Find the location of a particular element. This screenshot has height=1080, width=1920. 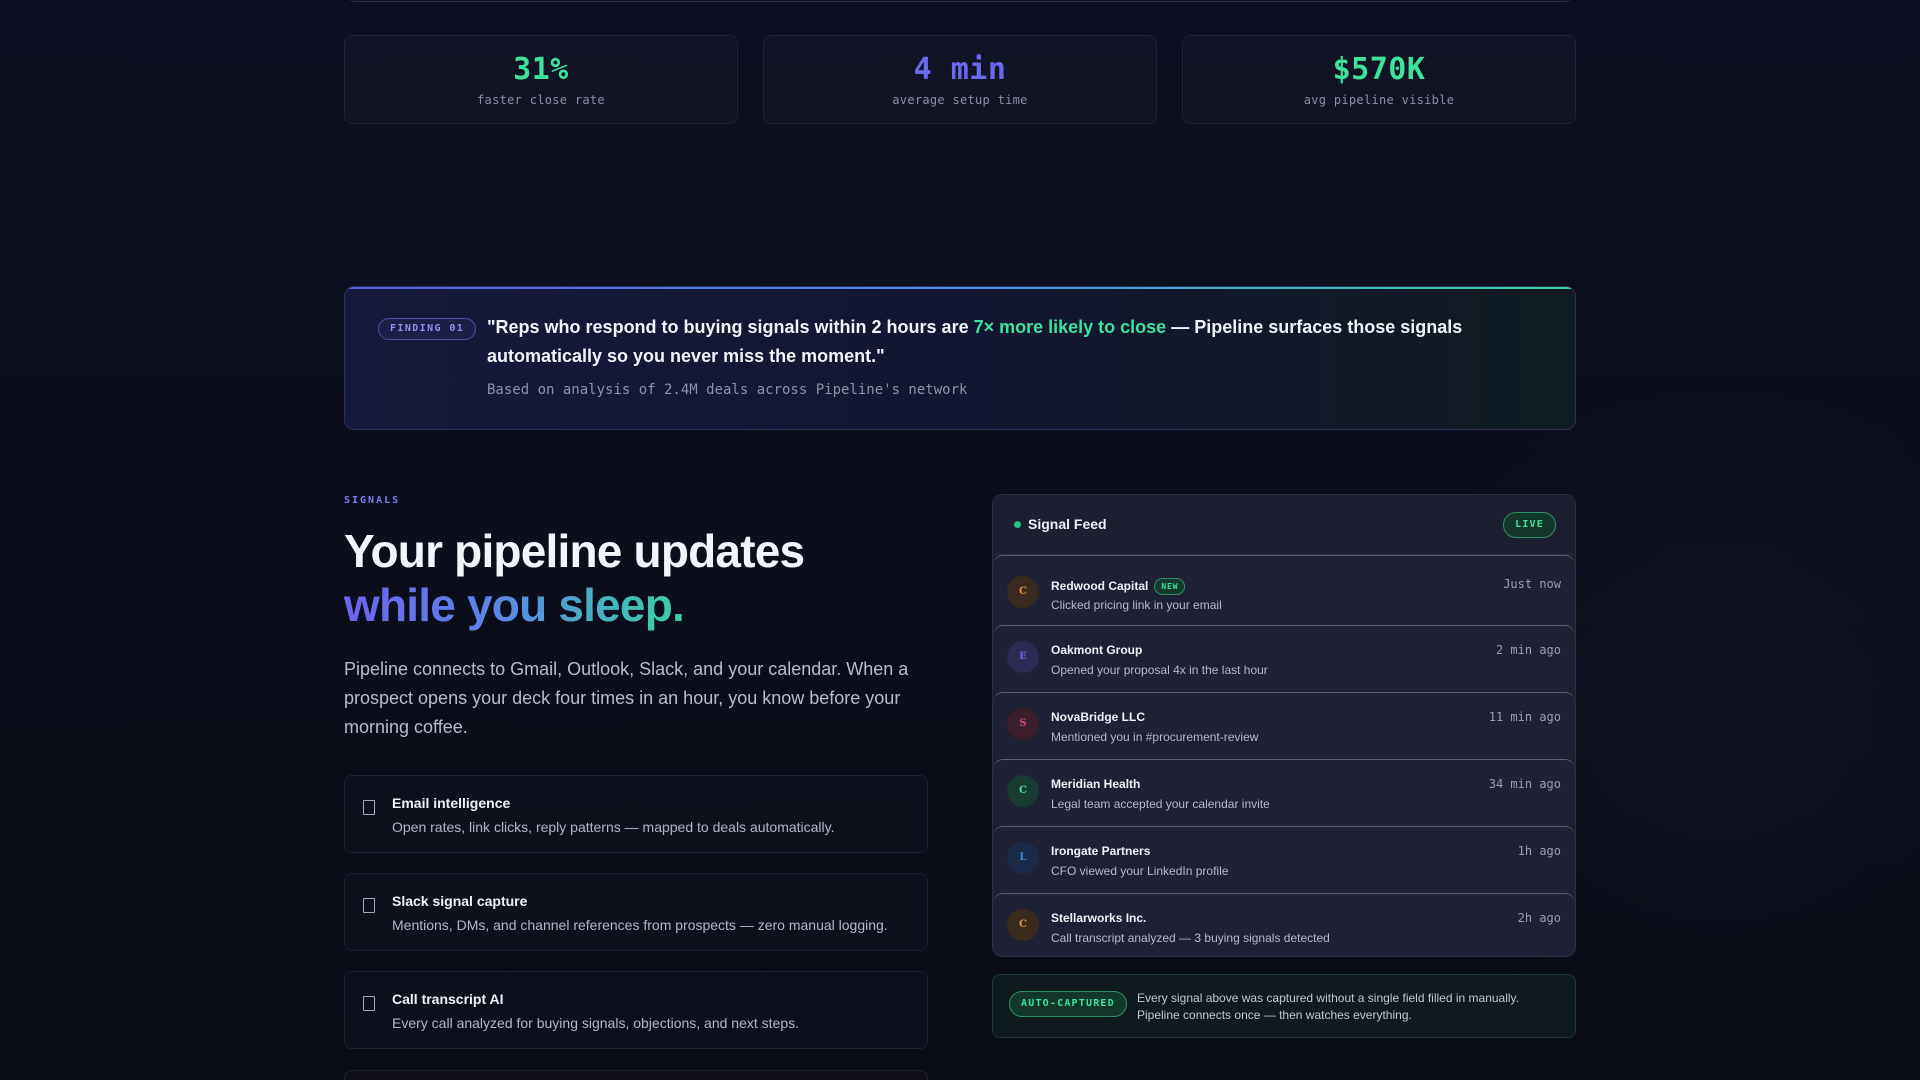

live-badge: LIVE is located at coordinates (1529, 525).